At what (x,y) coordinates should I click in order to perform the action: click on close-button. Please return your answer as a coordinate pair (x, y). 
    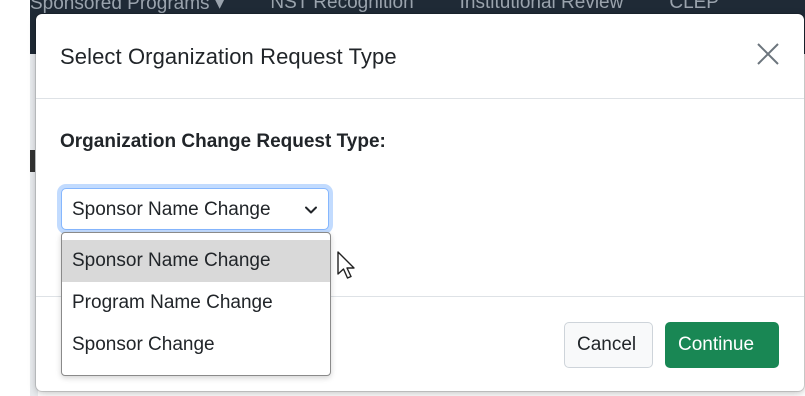
    Looking at the image, I should click on (768, 54).